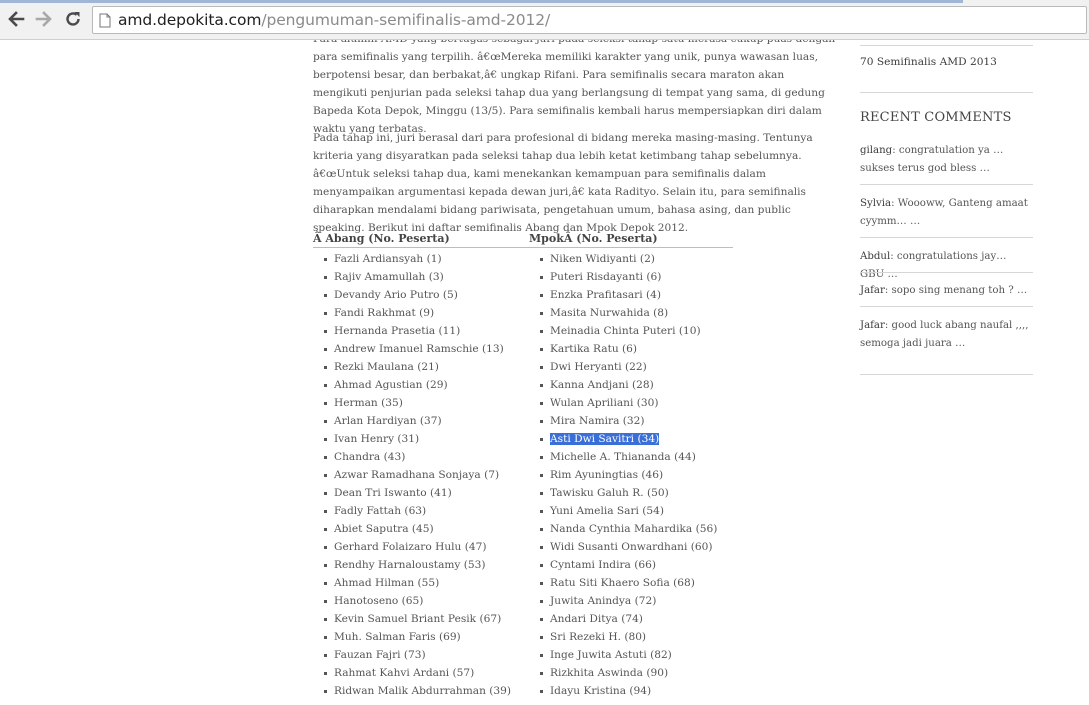 The image size is (1089, 705). What do you see at coordinates (623, 385) in the screenshot?
I see `list-item: Kanna Andjani (28)` at bounding box center [623, 385].